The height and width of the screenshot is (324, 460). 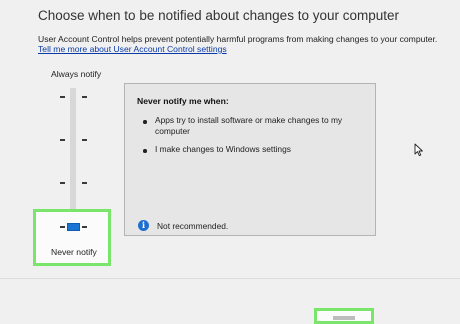 What do you see at coordinates (193, 226) in the screenshot?
I see `recommendation-text: Not recommended.` at bounding box center [193, 226].